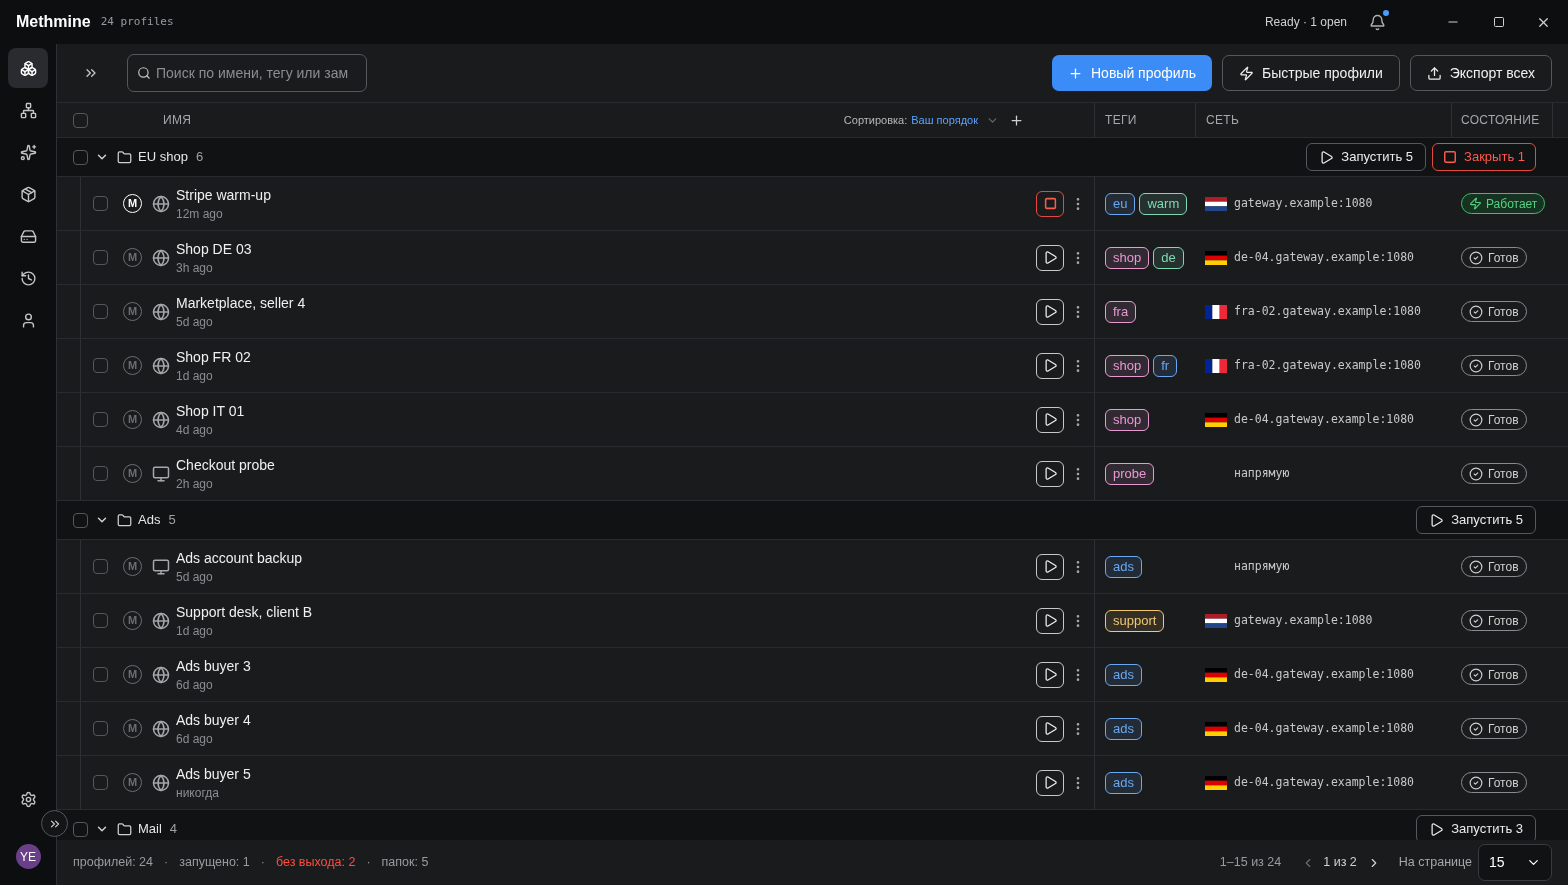 This screenshot has height=885, width=1568. What do you see at coordinates (1499, 22) in the screenshot?
I see `maximize-icon` at bounding box center [1499, 22].